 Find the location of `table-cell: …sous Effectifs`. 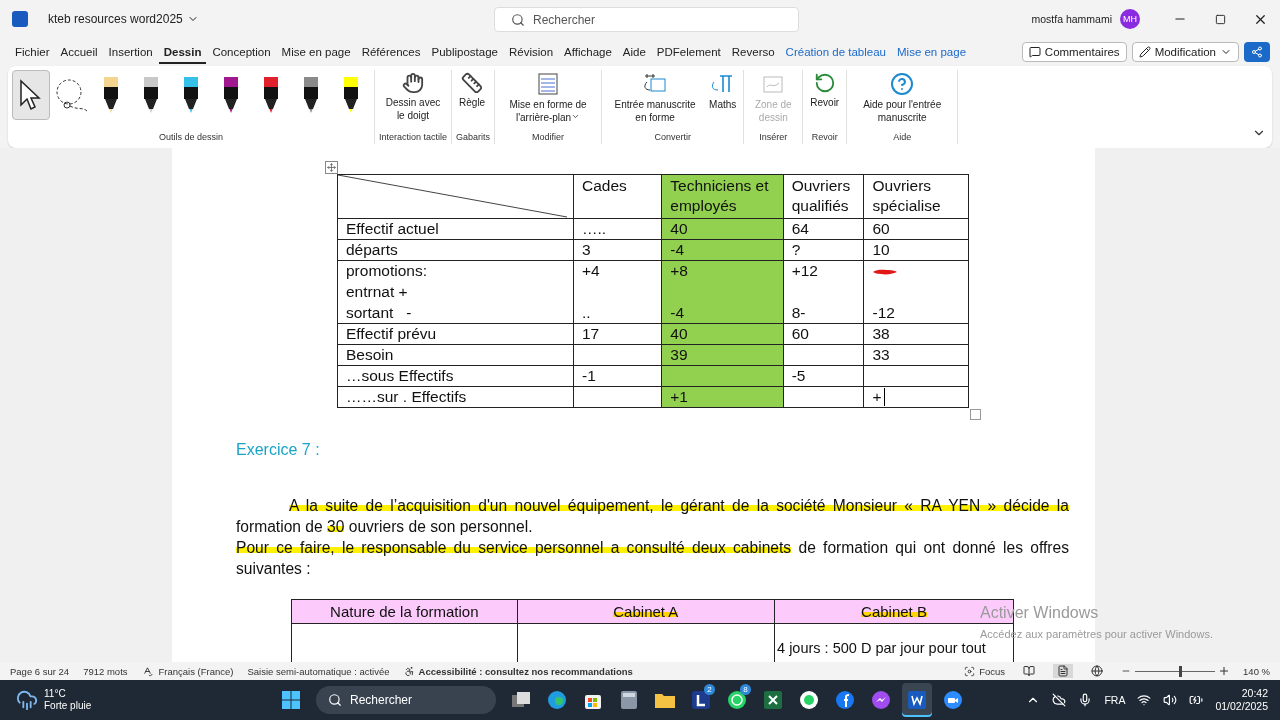

table-cell: …sous Effectifs is located at coordinates (455, 376).